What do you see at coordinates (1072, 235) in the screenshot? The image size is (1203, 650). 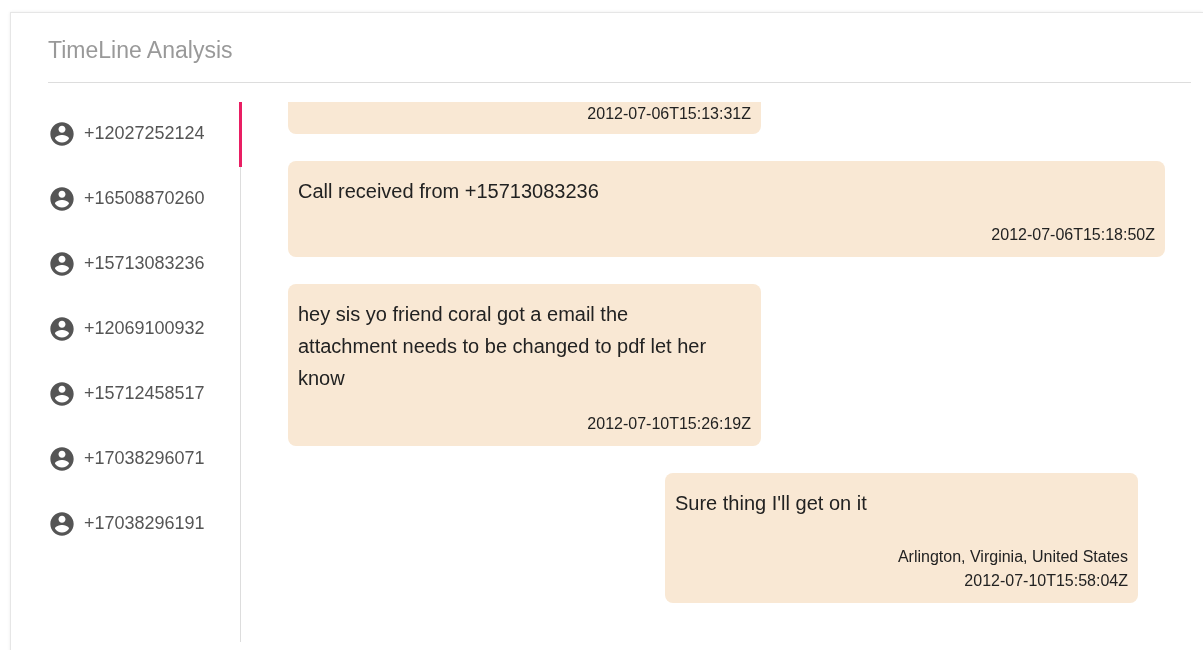 I see `message-timestamp: 2012-07-06T15:18:50Z` at bounding box center [1072, 235].